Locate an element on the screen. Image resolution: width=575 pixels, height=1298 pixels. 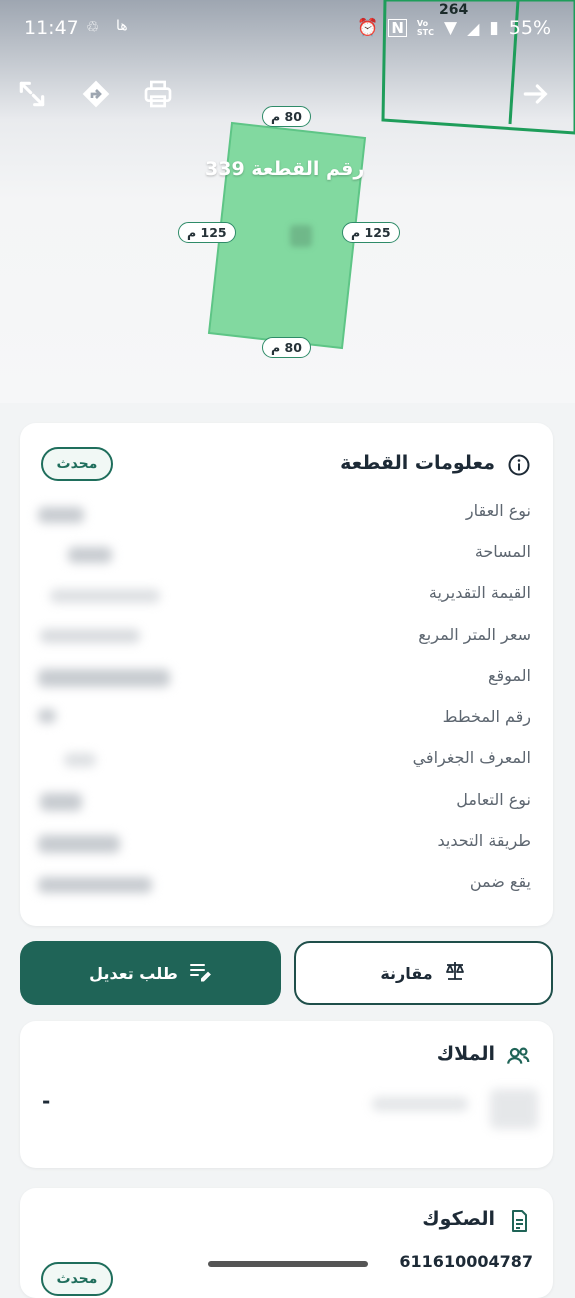
battery-percent: 55% is located at coordinates (529, 28).